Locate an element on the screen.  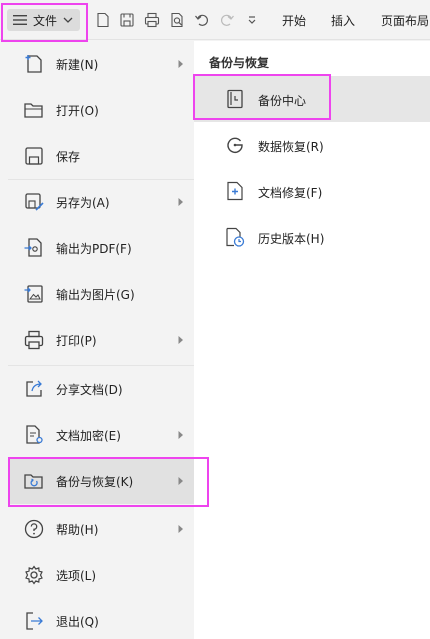
menu-item-options: 选项(L) is located at coordinates (101, 575).